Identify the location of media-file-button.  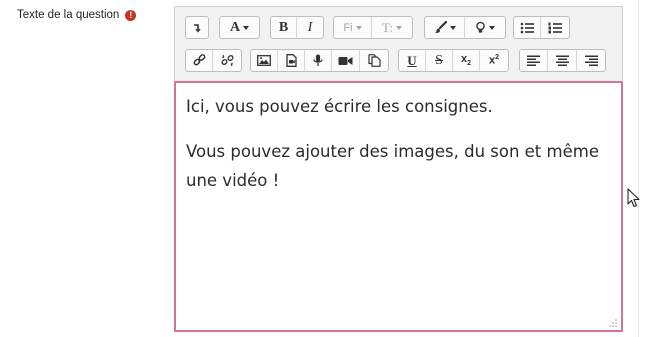
(291, 60).